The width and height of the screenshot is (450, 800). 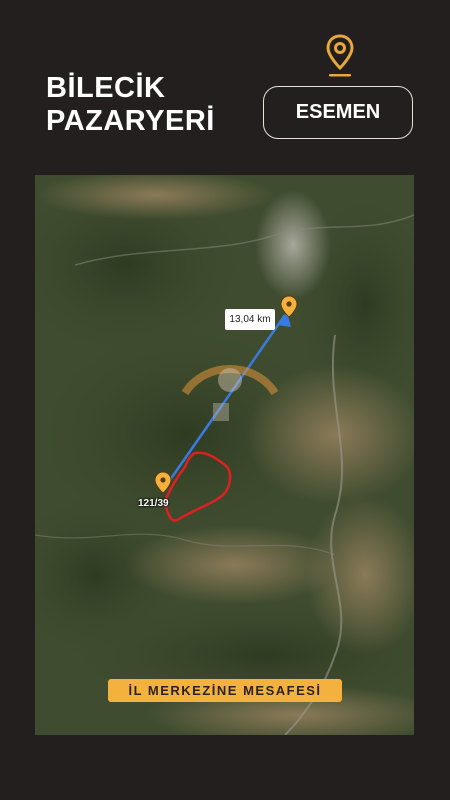 What do you see at coordinates (225, 690) in the screenshot?
I see `map-caption-banner: İL MERKEZİNE MESAFESİ` at bounding box center [225, 690].